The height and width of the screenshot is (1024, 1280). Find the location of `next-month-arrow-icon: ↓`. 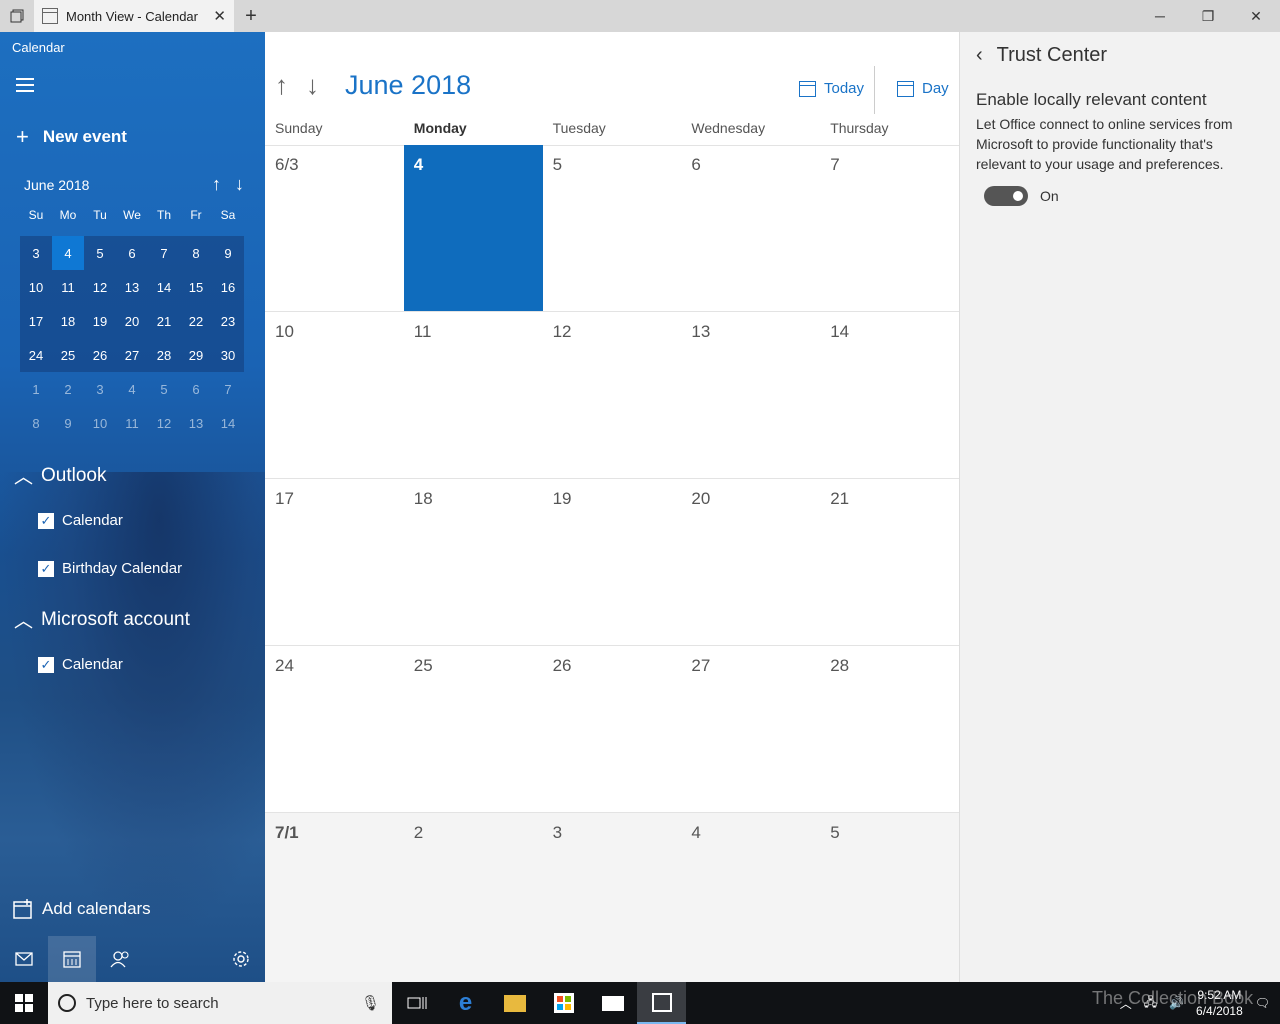

next-month-arrow-icon: ↓ is located at coordinates (312, 85).